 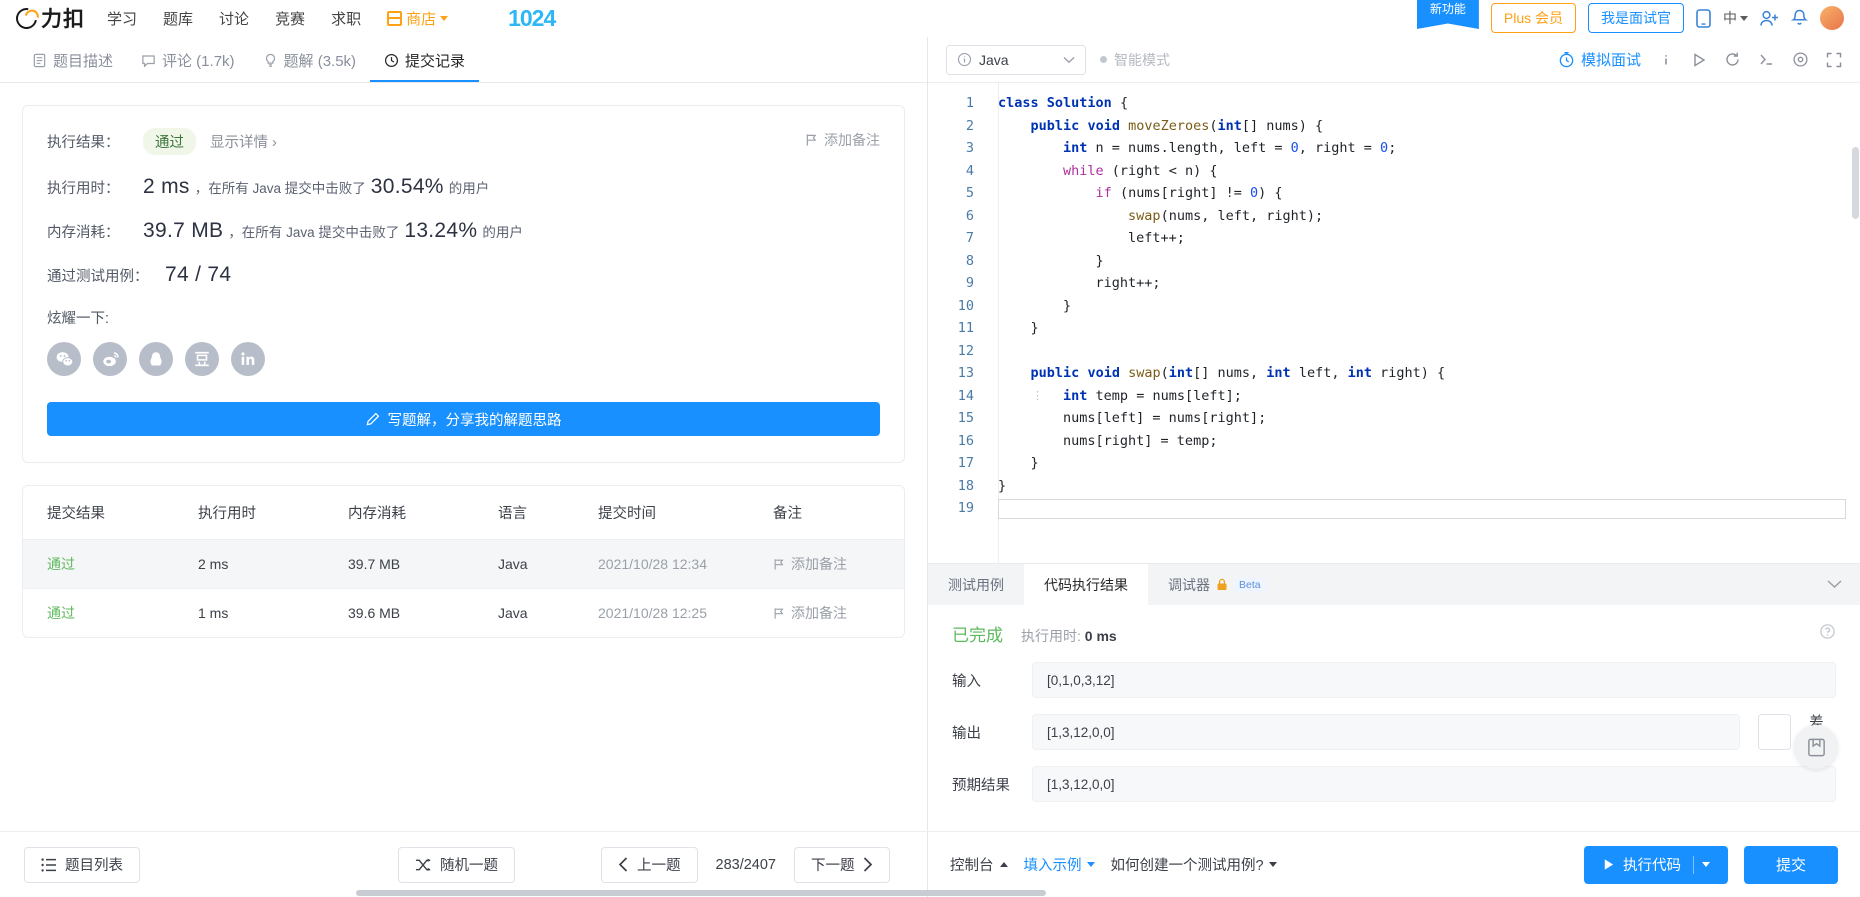 I want to click on memory-percent: 13.24%, so click(x=441, y=230).